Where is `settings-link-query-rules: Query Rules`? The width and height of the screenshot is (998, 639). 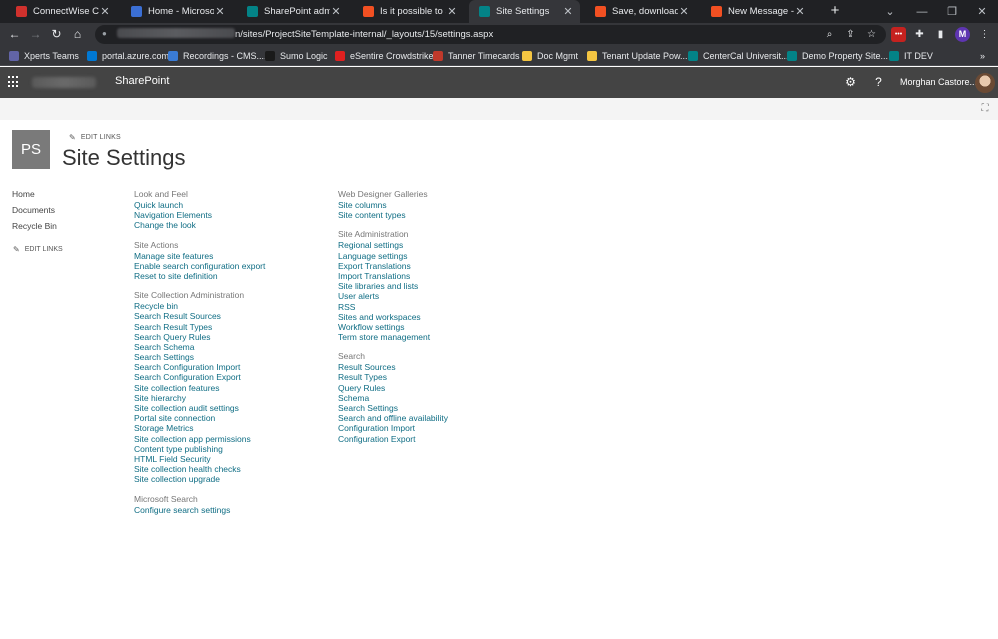
settings-link-query-rules: Query Rules is located at coordinates (393, 388).